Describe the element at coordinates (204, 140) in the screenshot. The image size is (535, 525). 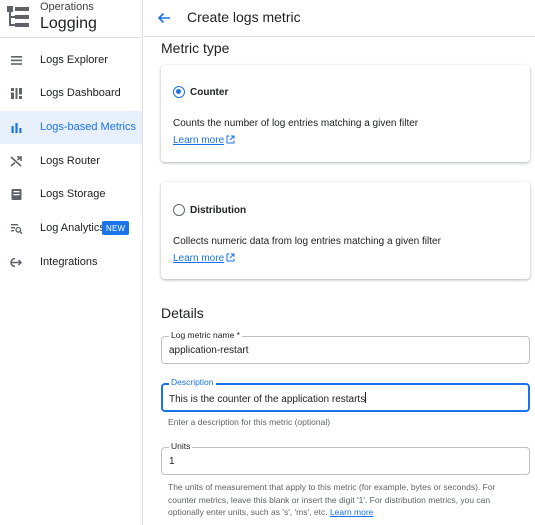
I see `counter-learn-more-link: Learn more` at that location.